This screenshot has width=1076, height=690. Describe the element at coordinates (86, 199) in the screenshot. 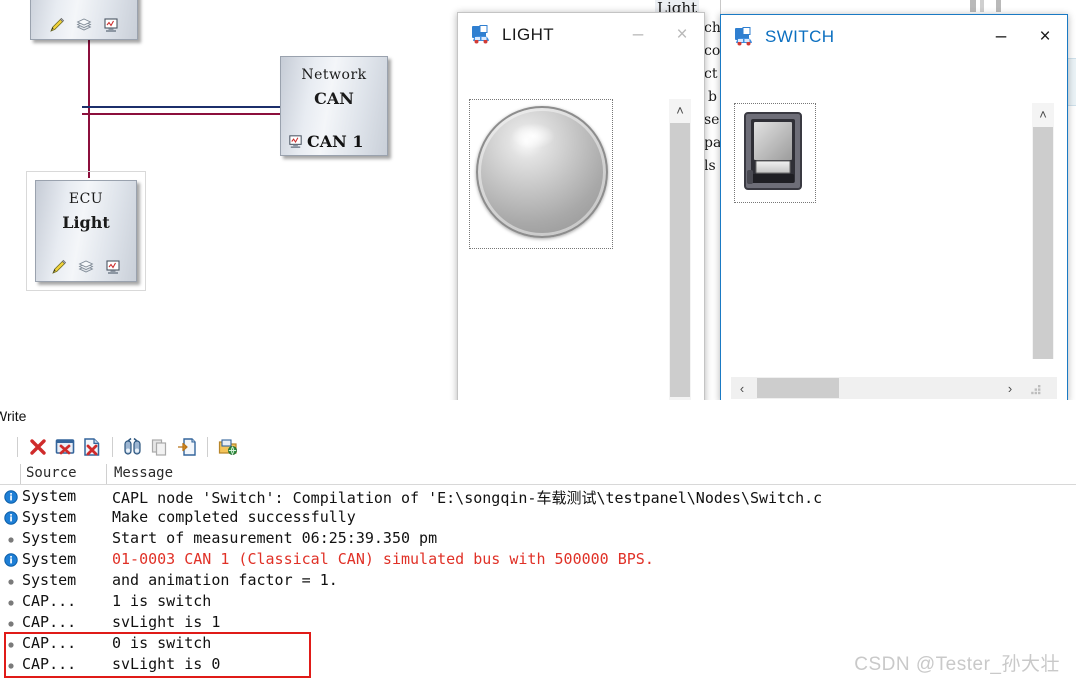

I see `node-type-label: ECU` at that location.